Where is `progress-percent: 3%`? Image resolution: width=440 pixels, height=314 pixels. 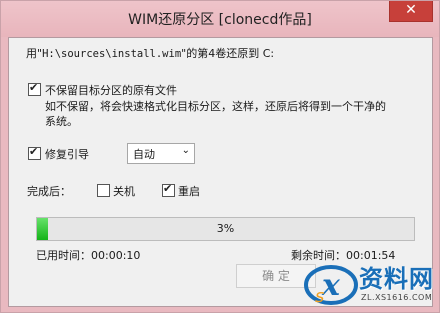 progress-percent: 3% is located at coordinates (225, 228).